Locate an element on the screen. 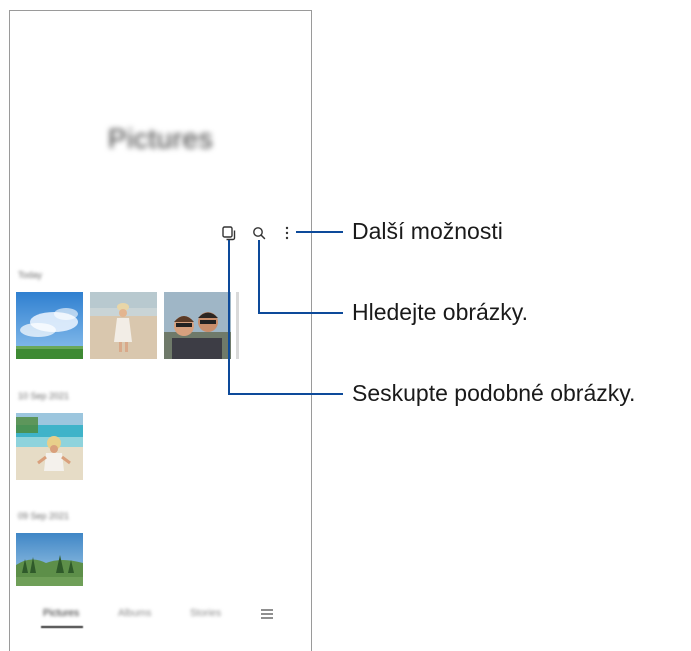  photo-thumbnail-peek is located at coordinates (237, 325).